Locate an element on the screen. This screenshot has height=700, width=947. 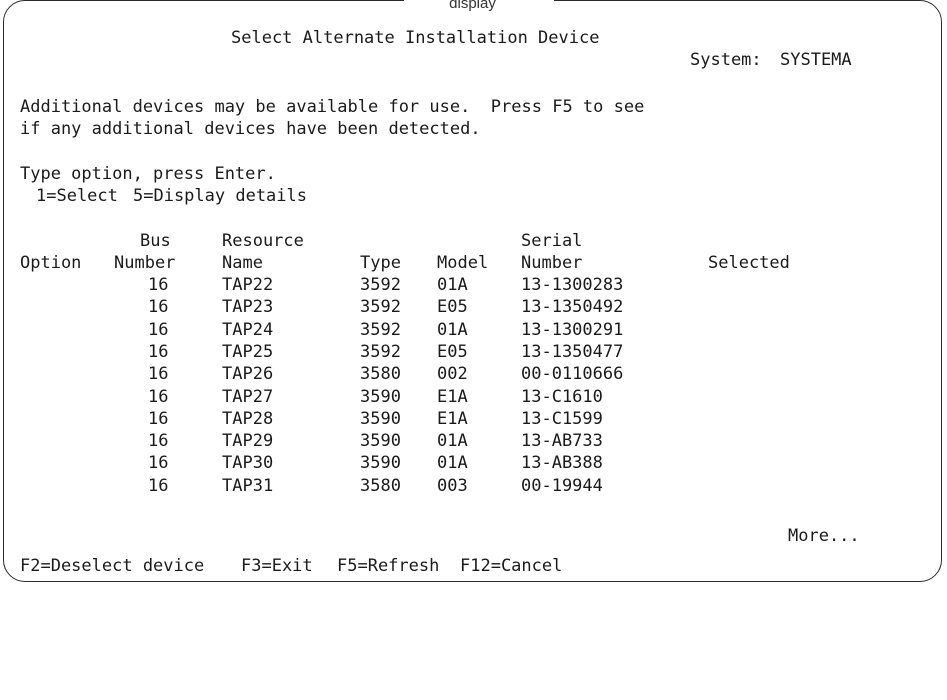
row-resource-name: TAP30 is located at coordinates (248, 463).